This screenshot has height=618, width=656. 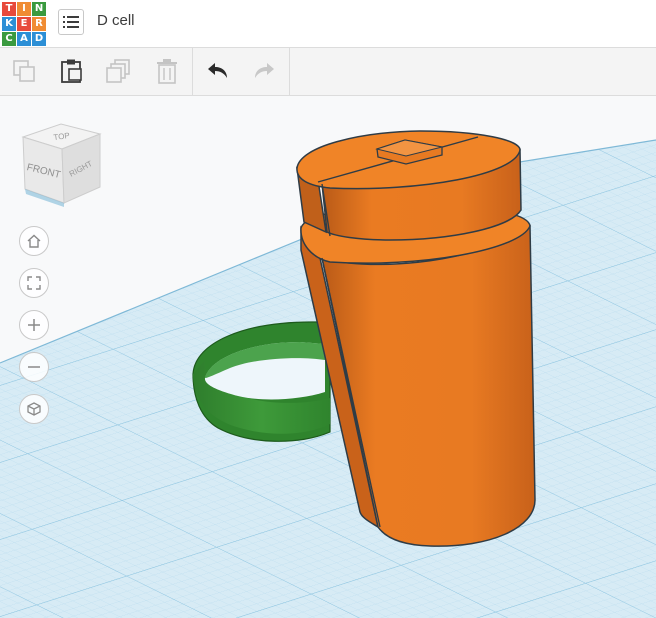 I want to click on cube-icon, so click(x=34, y=409).